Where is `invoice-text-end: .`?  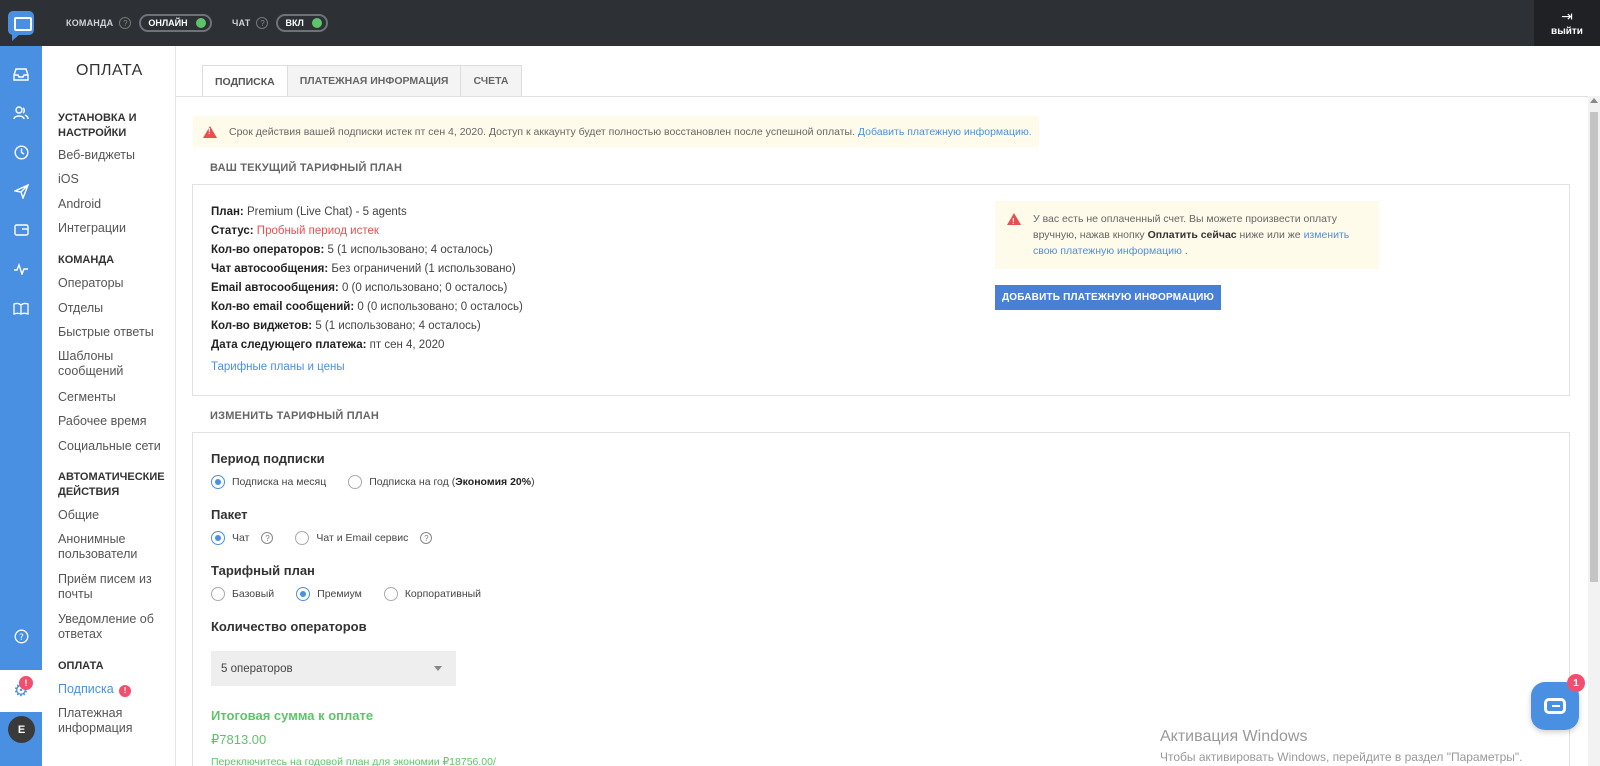
invoice-text-end: . is located at coordinates (1186, 251).